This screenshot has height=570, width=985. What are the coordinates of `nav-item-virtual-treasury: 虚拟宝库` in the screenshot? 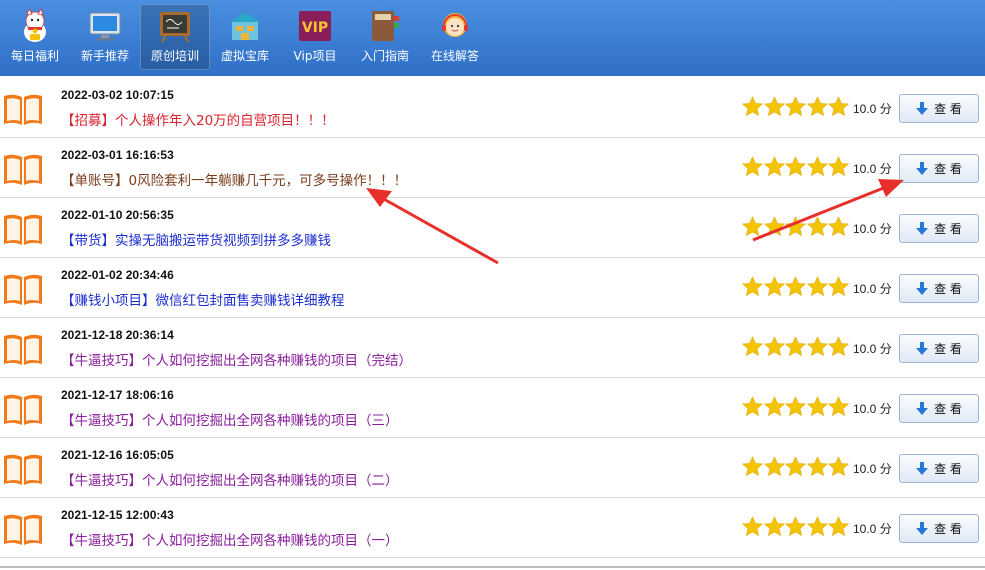 It's located at (245, 37).